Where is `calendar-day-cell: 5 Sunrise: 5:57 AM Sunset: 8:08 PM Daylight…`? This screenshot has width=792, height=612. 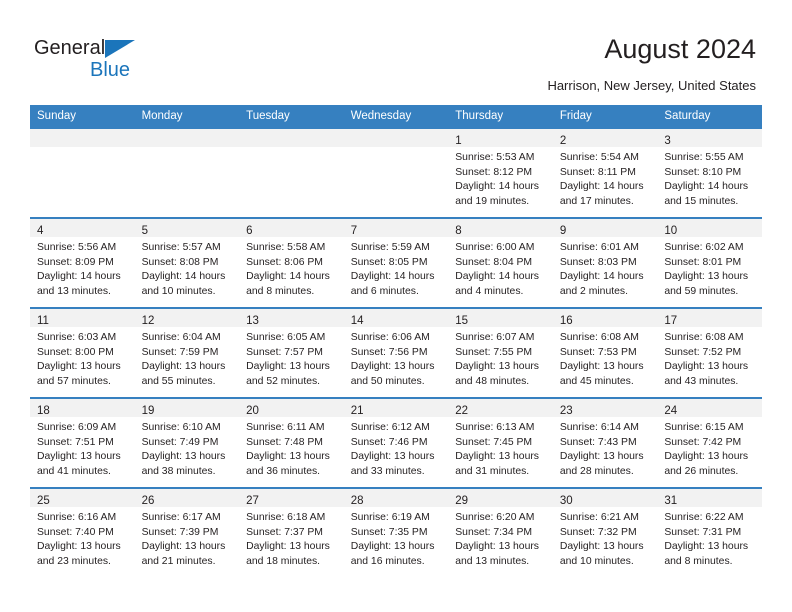 calendar-day-cell: 5 Sunrise: 5:57 AM Sunset: 8:08 PM Daylight… is located at coordinates (187, 262).